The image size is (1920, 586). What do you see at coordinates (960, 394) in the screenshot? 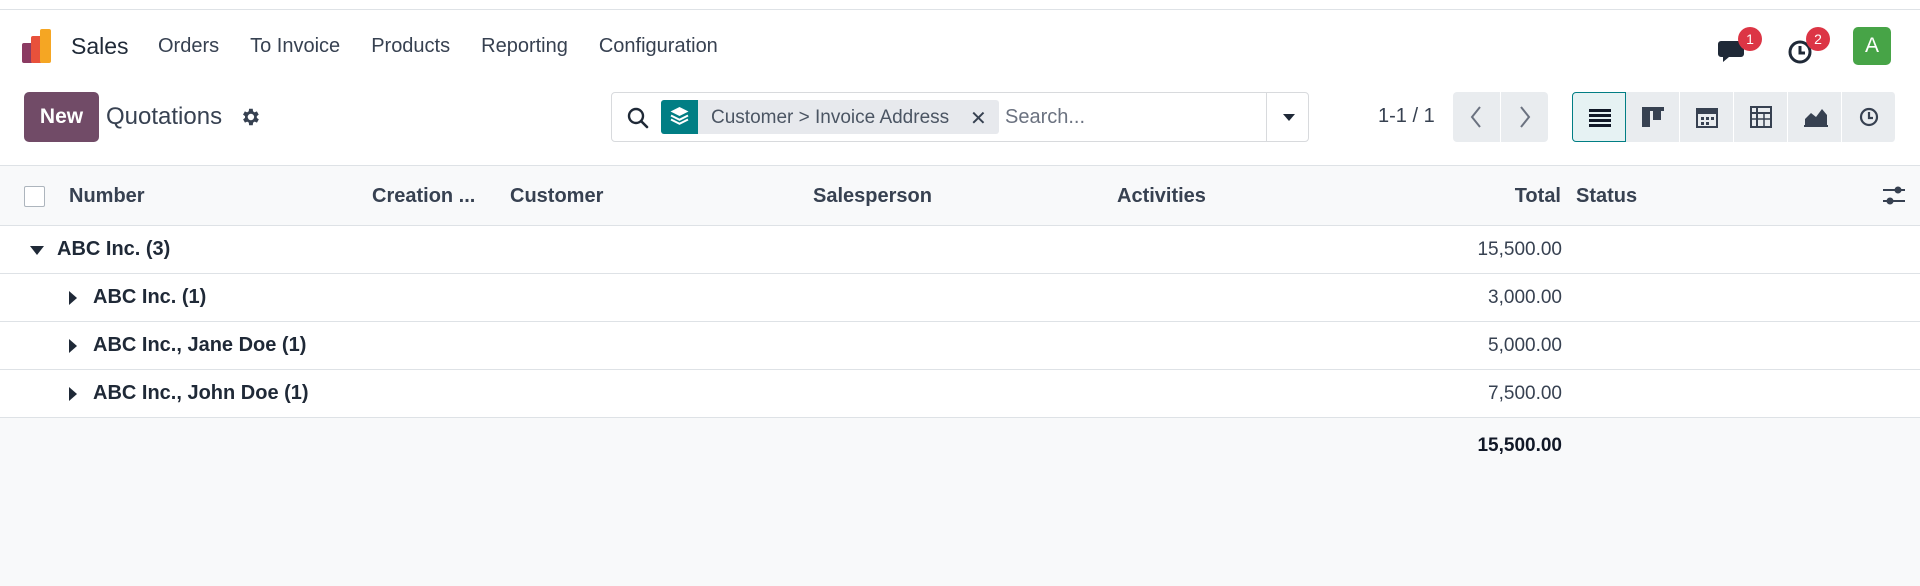
I see `group-row: ABC Inc., John Doe (1) 7,500.00` at bounding box center [960, 394].